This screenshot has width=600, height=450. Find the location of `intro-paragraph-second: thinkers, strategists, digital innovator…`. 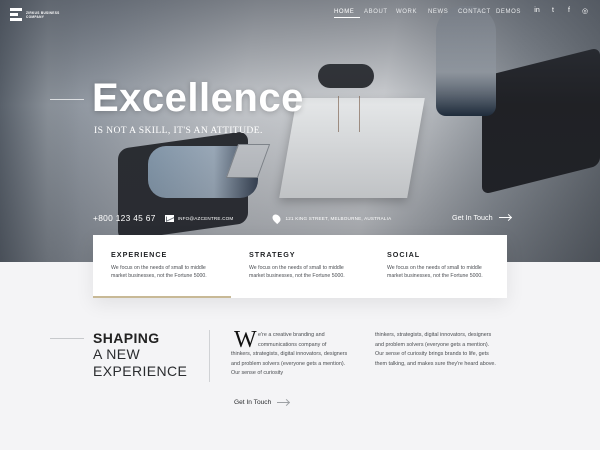

intro-paragraph-second: thinkers, strategists, digital innovator… is located at coordinates (435, 349).